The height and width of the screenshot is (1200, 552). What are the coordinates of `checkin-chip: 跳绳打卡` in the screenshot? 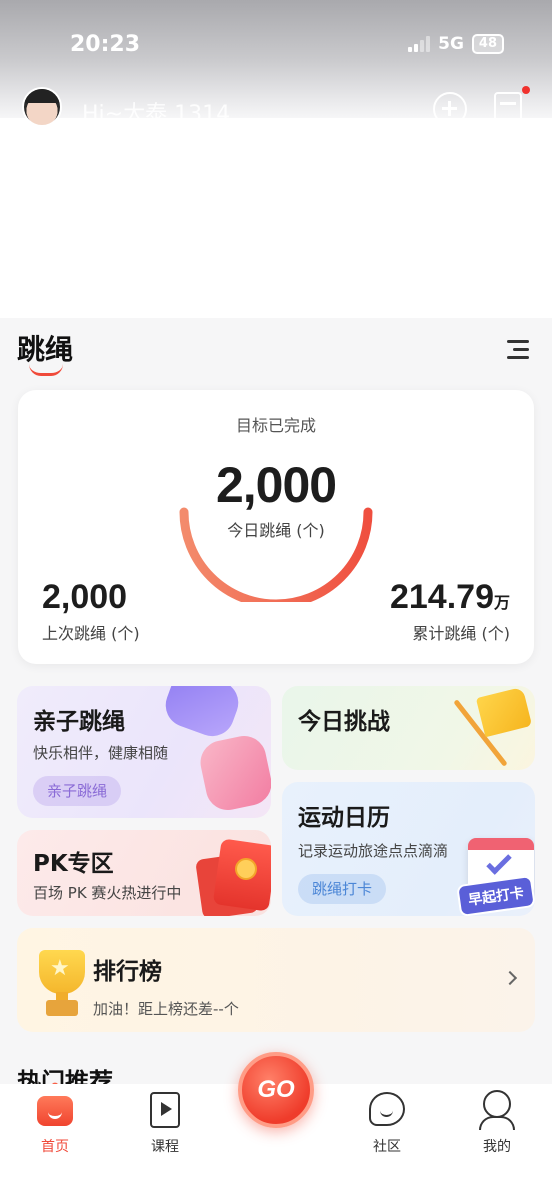 It's located at (342, 889).